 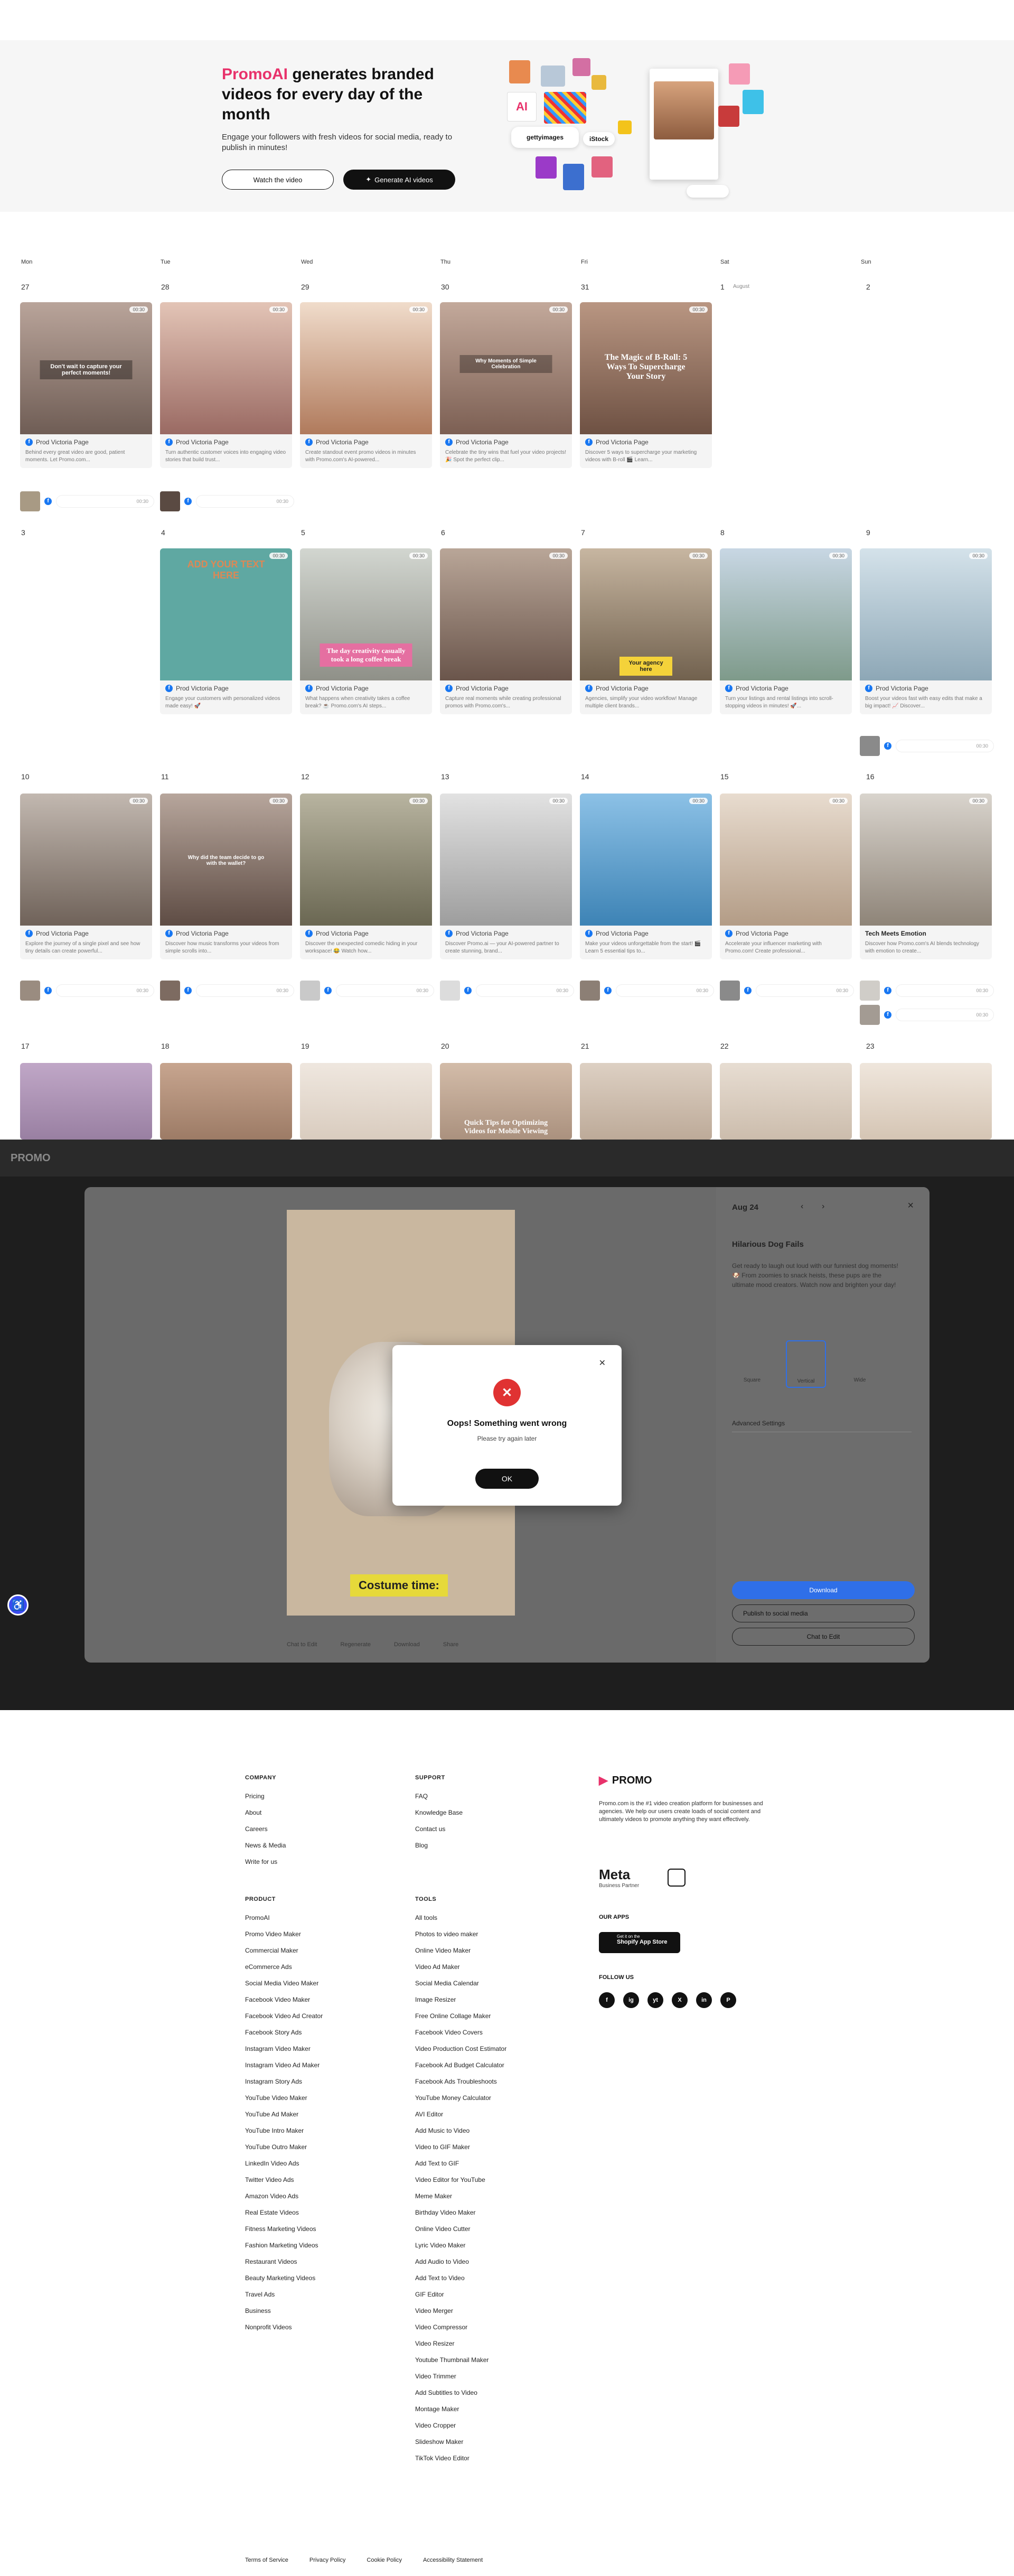 I want to click on download-button: Download, so click(x=823, y=1590).